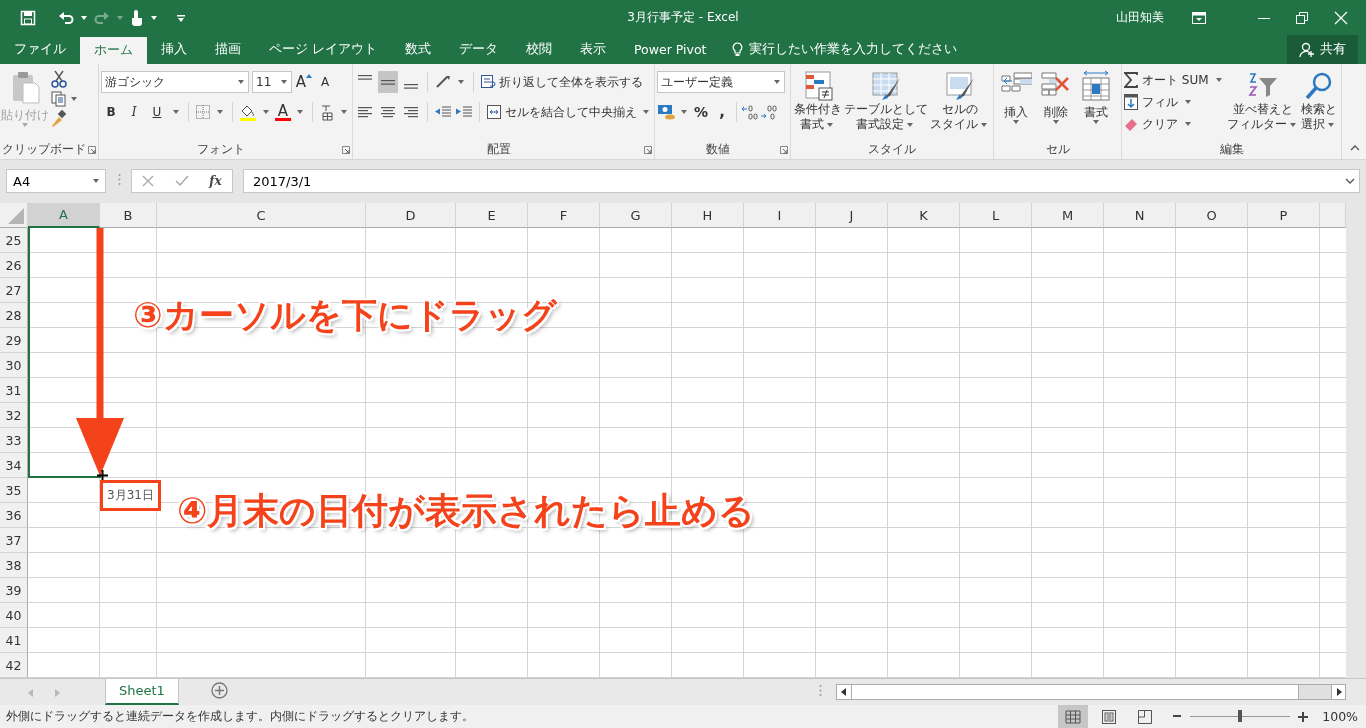  I want to click on row-header: 26, so click(14, 265).